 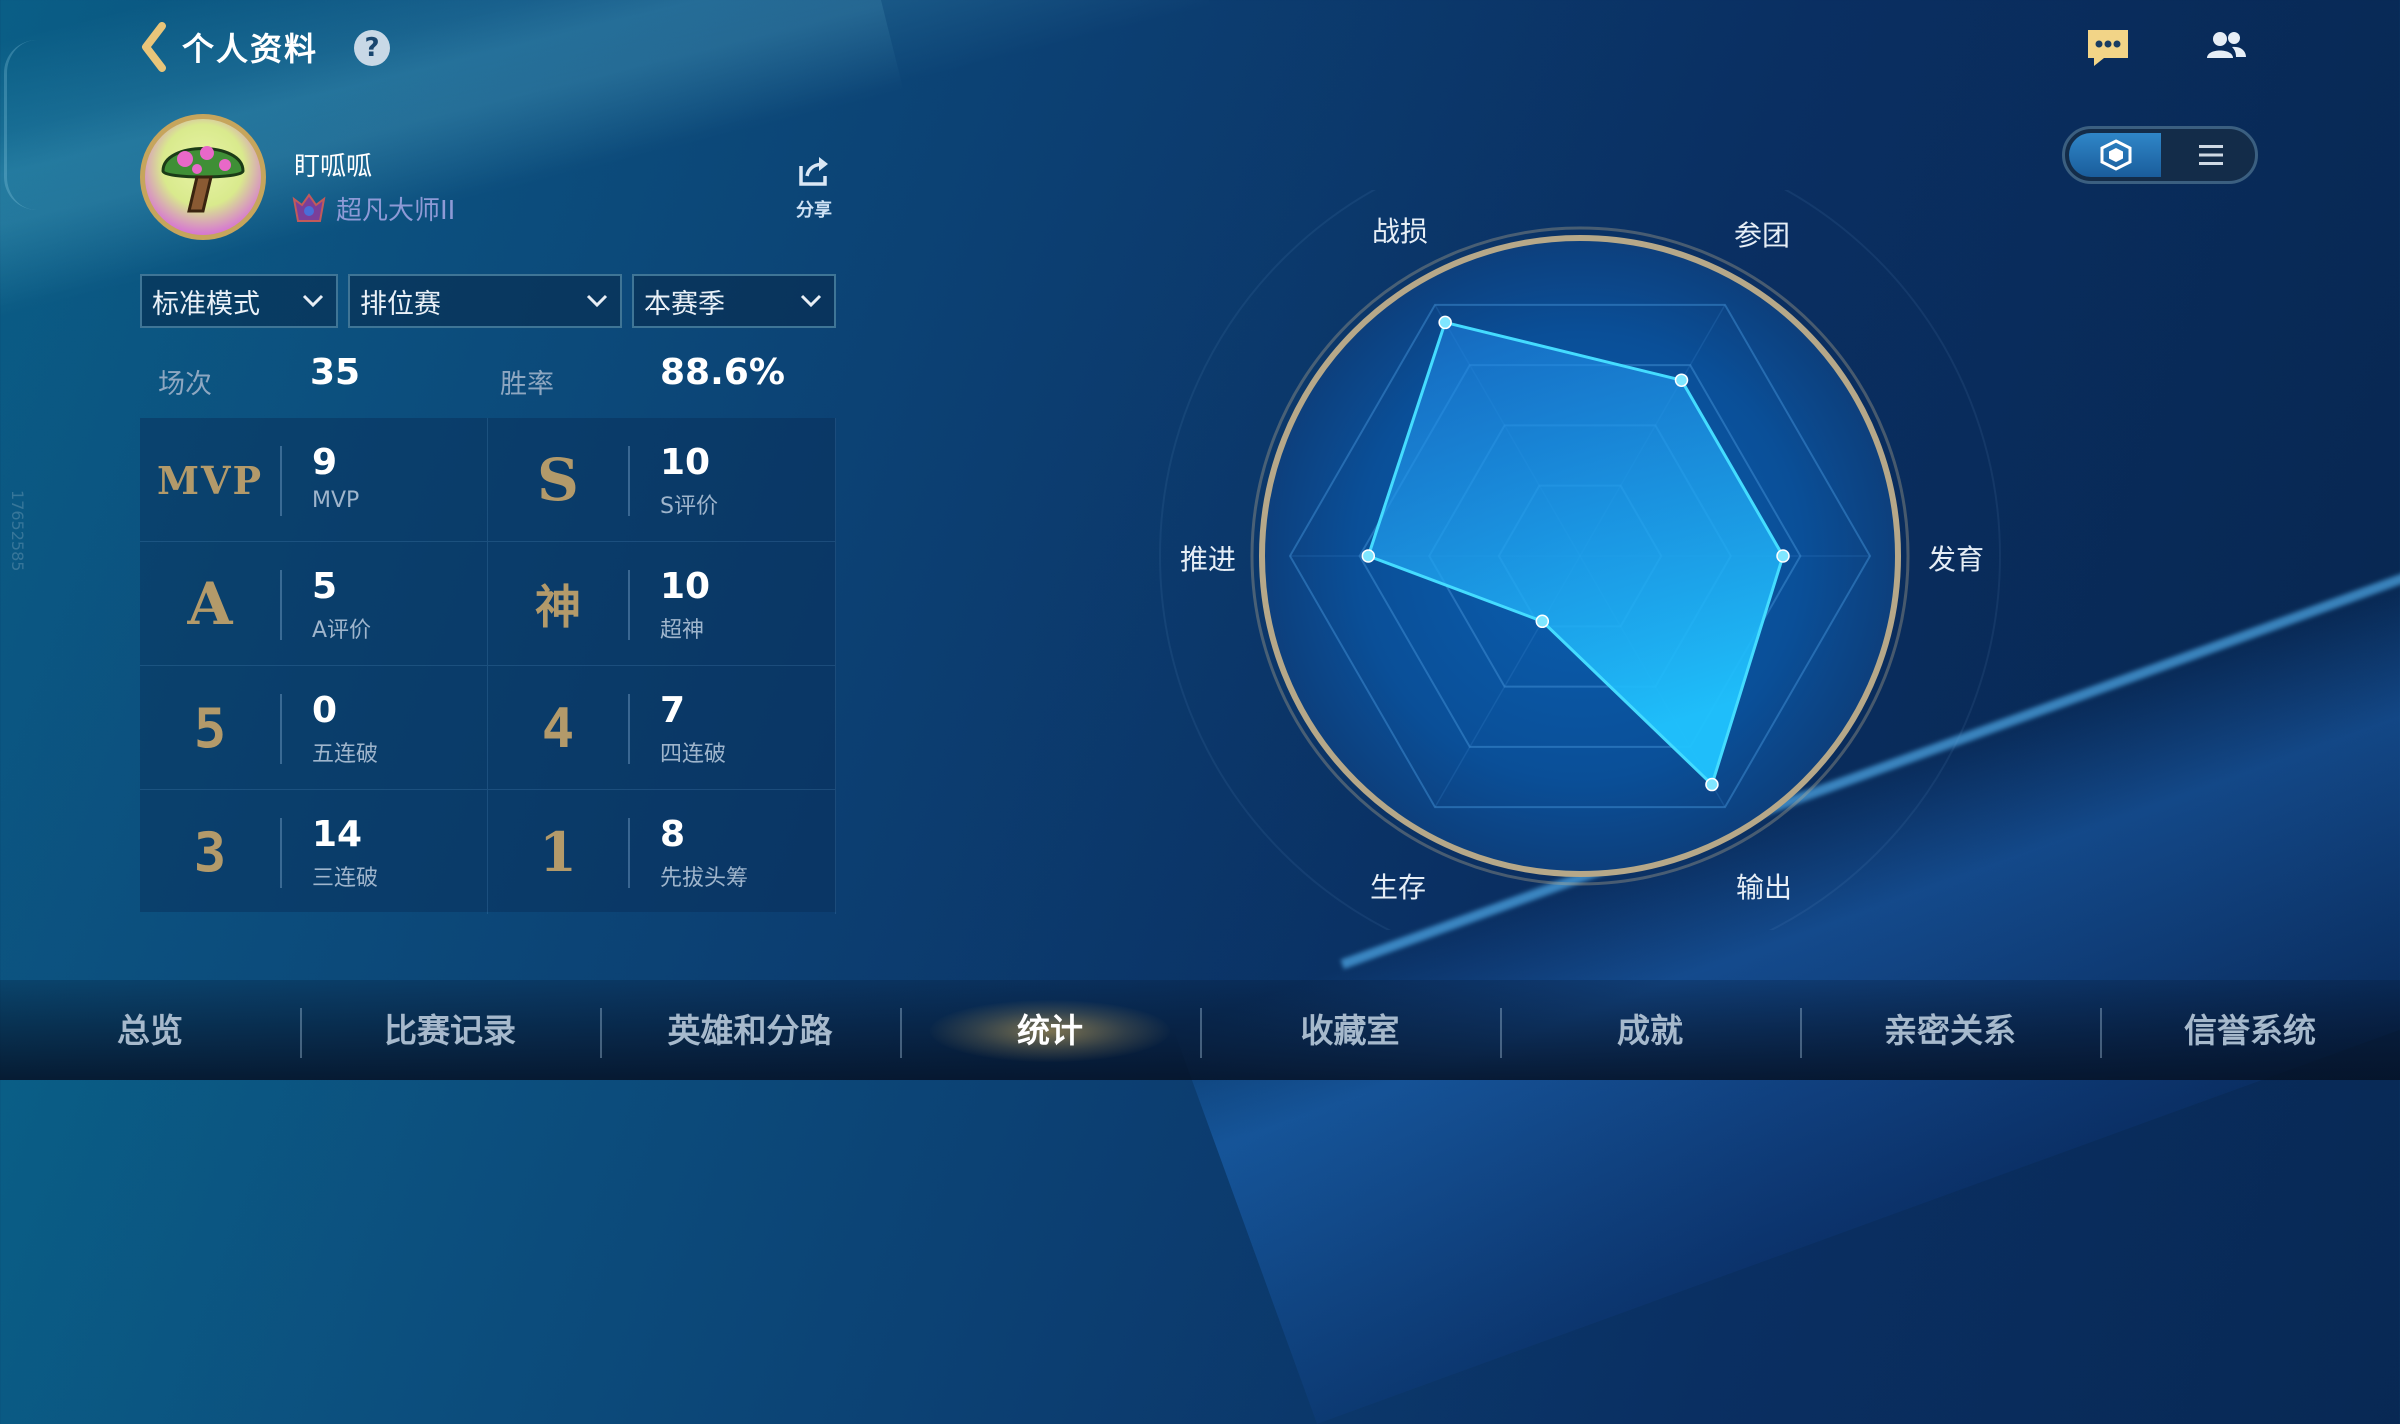 What do you see at coordinates (682, 630) in the screenshot?
I see `stat-caption: 超神` at bounding box center [682, 630].